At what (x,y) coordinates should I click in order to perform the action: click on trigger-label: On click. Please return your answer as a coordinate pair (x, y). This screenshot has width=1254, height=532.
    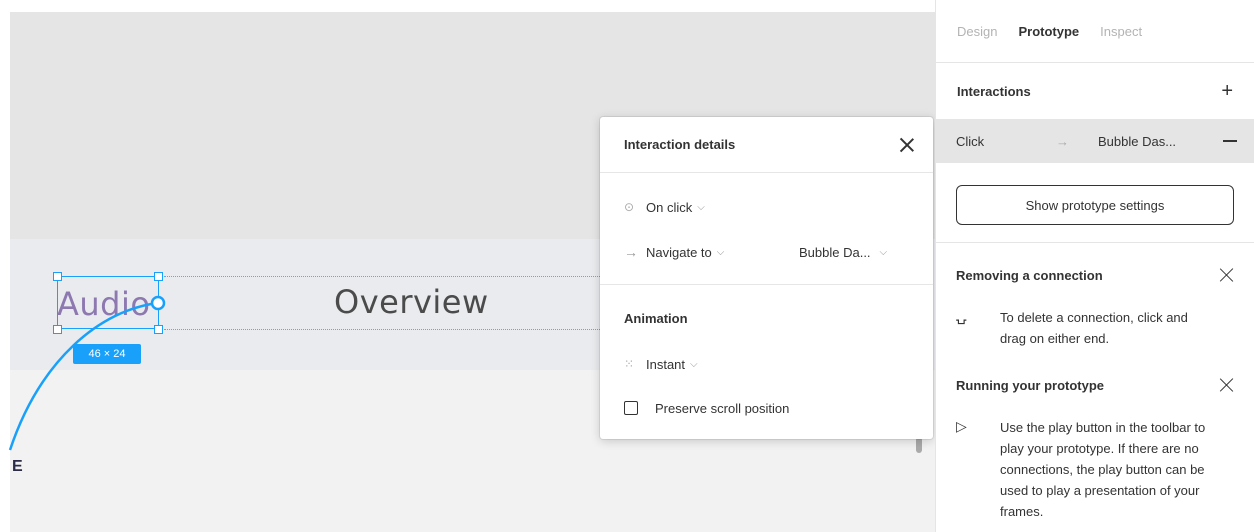
    Looking at the image, I should click on (669, 207).